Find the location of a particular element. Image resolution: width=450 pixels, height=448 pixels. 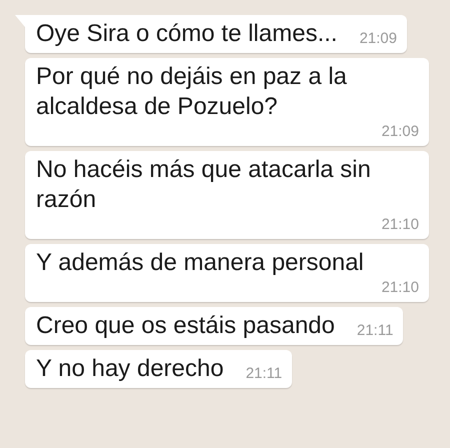

message-text: Y además de manera personal is located at coordinates (200, 263).